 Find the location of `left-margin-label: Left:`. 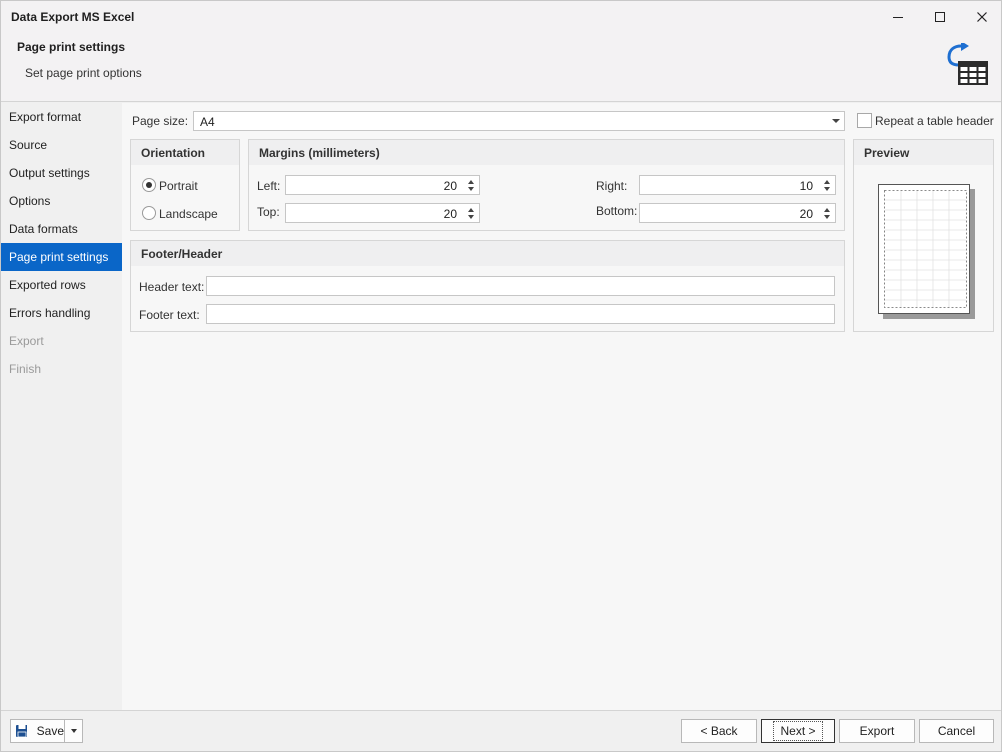

left-margin-label: Left: is located at coordinates (269, 186).